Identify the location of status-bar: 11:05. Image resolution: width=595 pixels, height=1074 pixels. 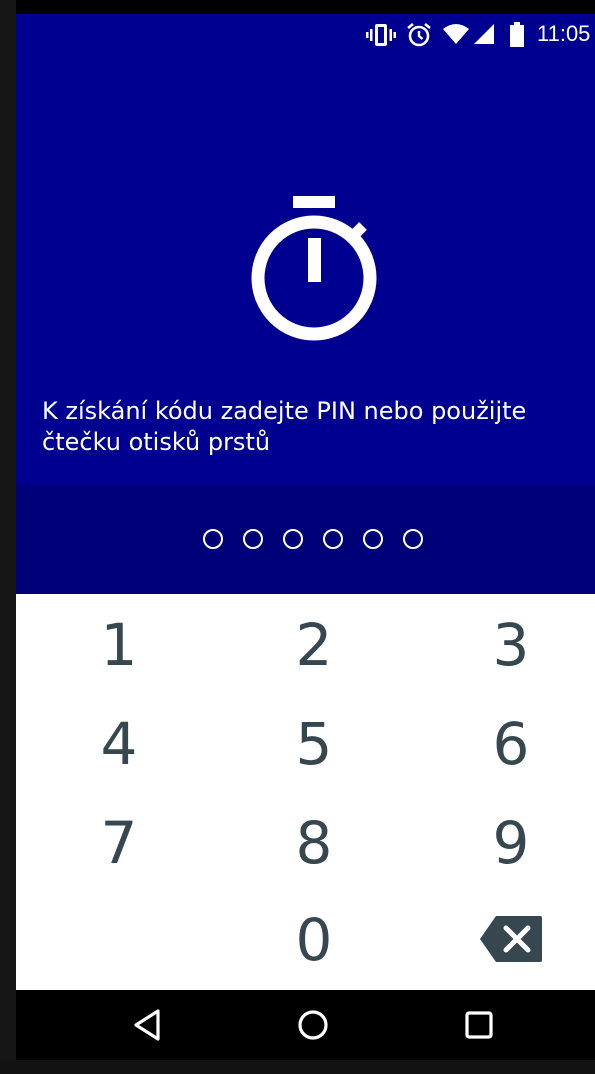
(305, 34).